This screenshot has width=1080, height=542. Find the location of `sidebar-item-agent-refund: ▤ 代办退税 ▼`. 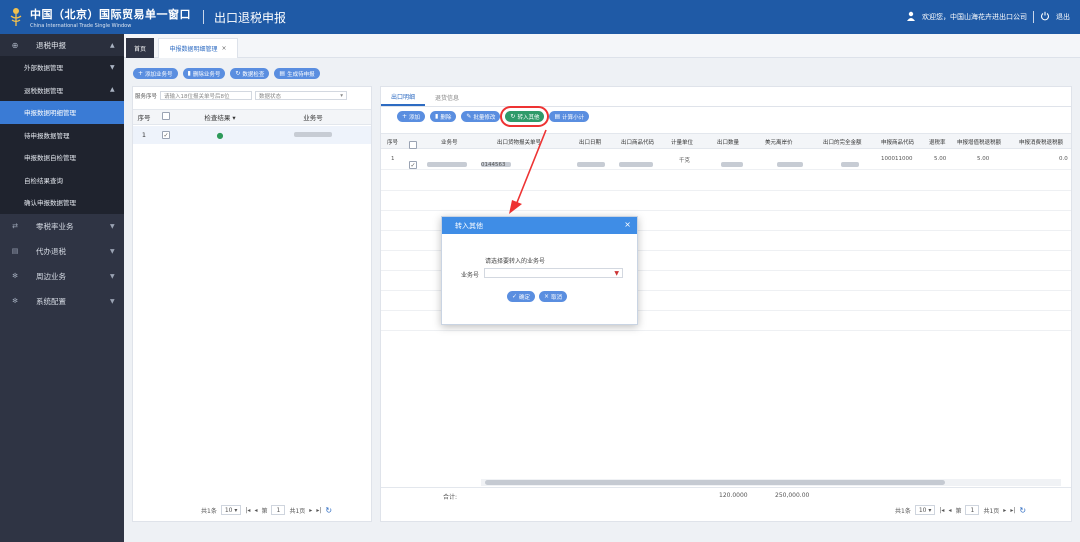

sidebar-item-agent-refund: ▤ 代办退税 ▼ is located at coordinates (62, 251).